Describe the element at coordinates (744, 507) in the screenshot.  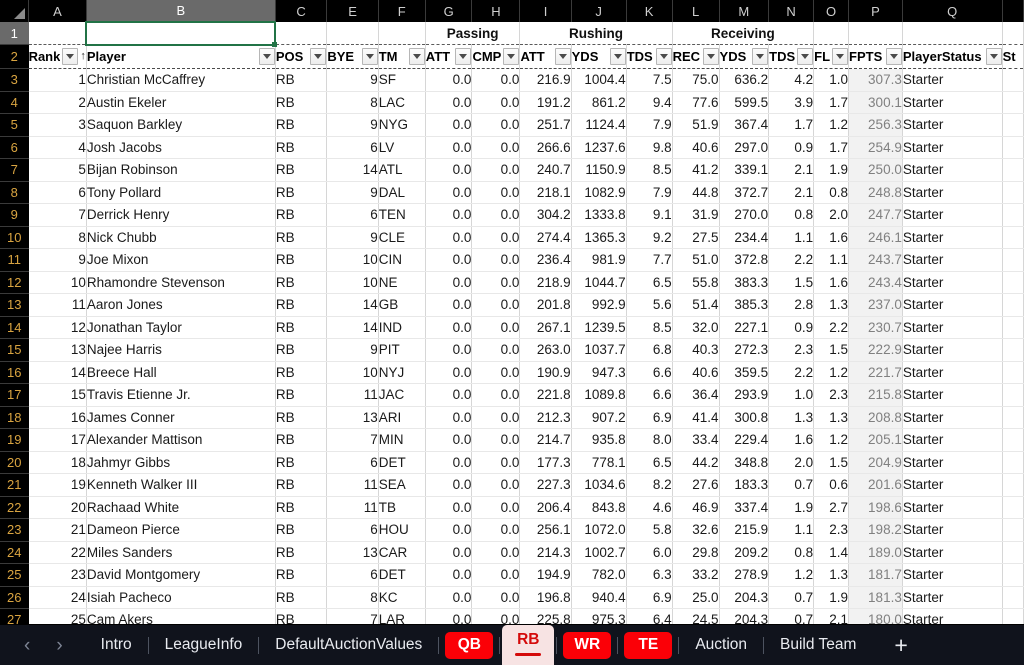
I see `cell-recyds: 337.4` at that location.